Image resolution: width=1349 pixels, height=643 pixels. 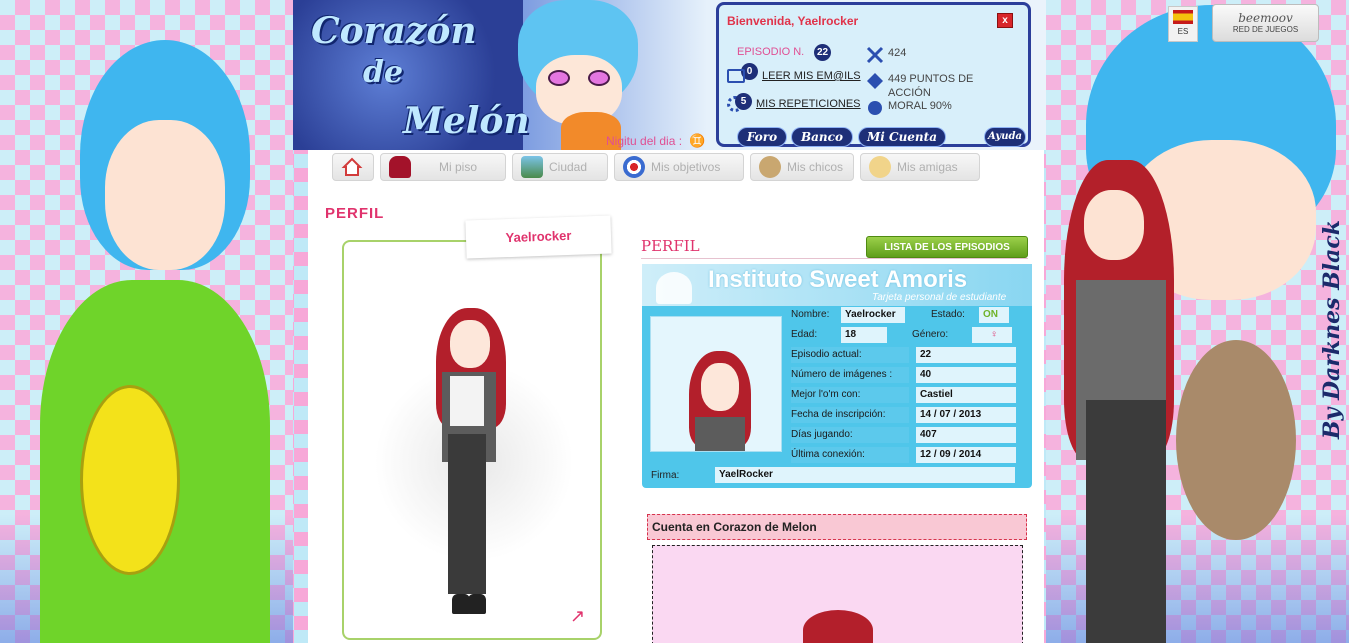 I want to click on artist-signature: By Darknes Black, so click(x=1332, y=330).